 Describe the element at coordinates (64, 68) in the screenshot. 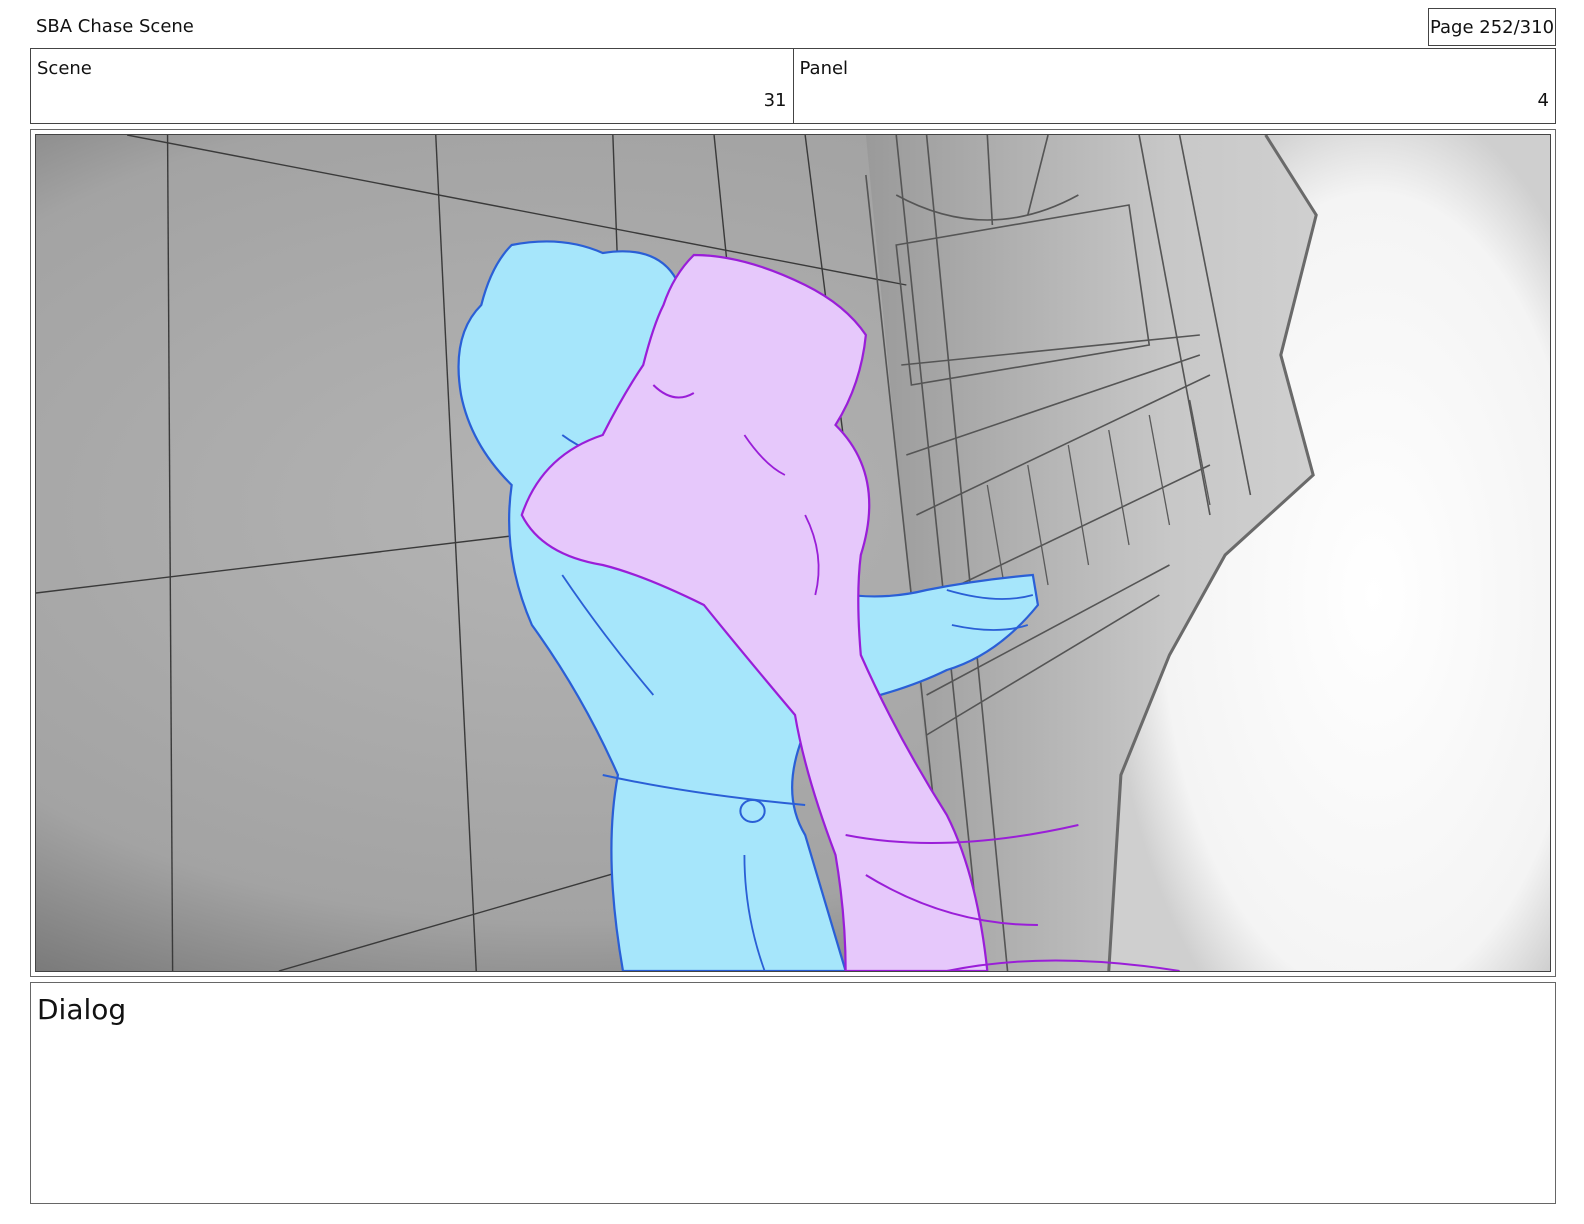

I see `scene-label: Scene` at that location.